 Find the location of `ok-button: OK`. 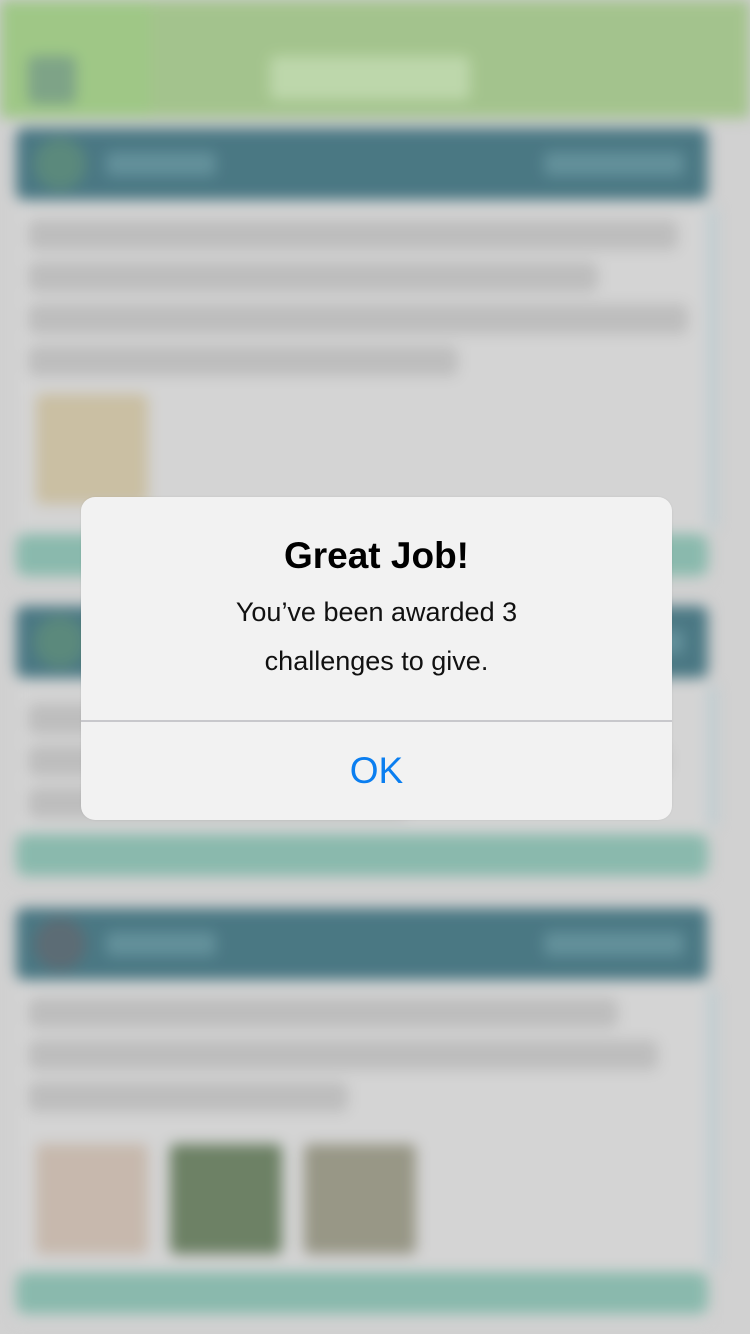

ok-button: OK is located at coordinates (376, 771).